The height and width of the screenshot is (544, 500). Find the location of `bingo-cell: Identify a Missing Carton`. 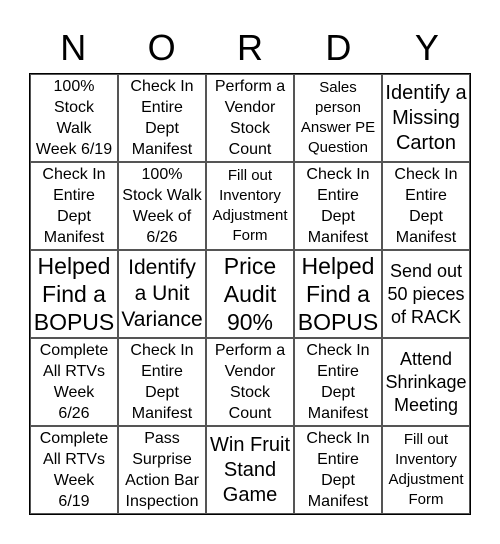

bingo-cell: Identify a Missing Carton is located at coordinates (426, 118).